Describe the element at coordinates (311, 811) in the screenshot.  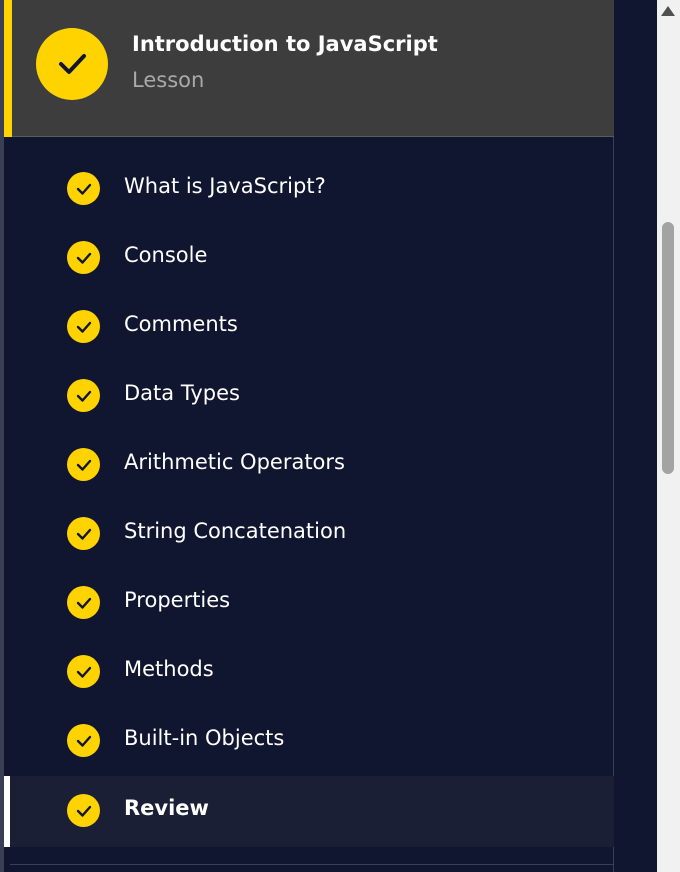
I see `list-item-active: Review` at that location.